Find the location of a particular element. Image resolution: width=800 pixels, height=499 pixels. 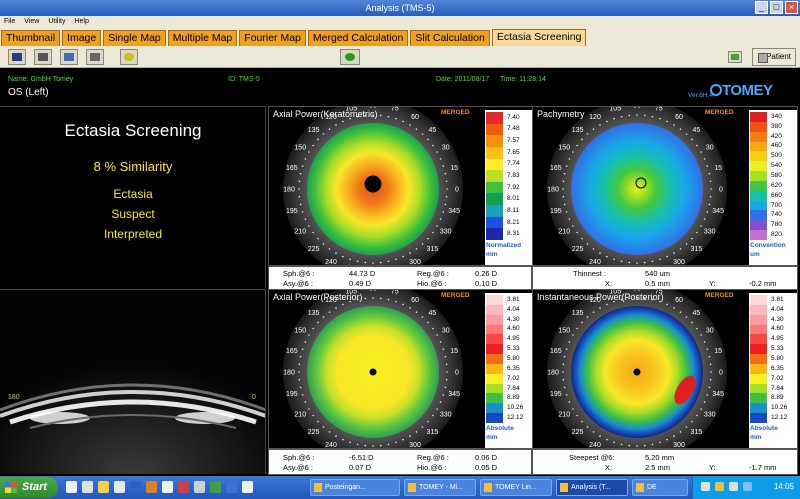

note-button is located at coordinates (735, 57).